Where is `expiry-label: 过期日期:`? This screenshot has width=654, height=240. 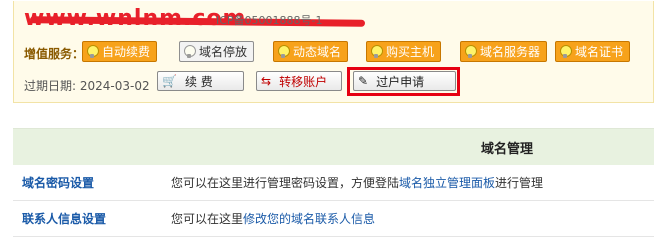
expiry-label: 过期日期: is located at coordinates (50, 86).